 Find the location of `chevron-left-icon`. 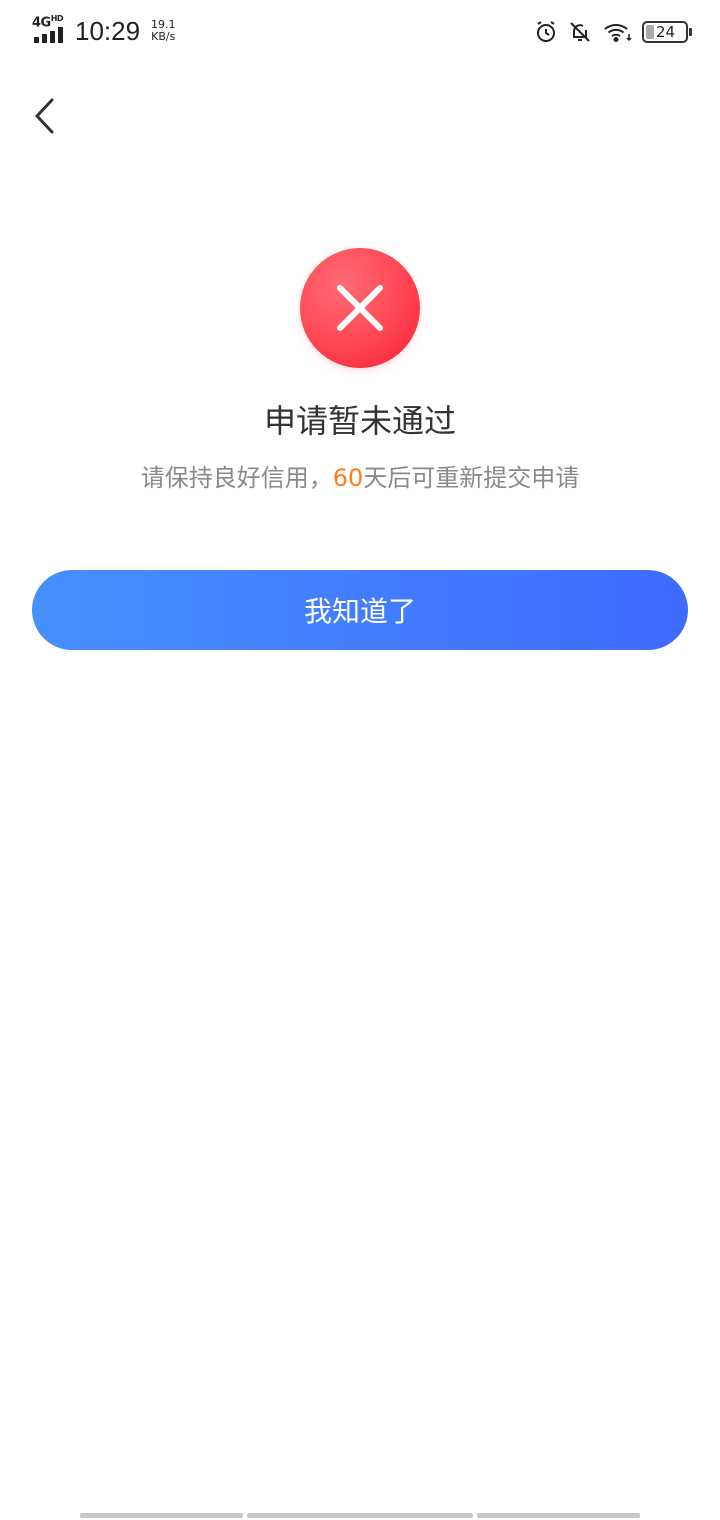

chevron-left-icon is located at coordinates (44, 116).